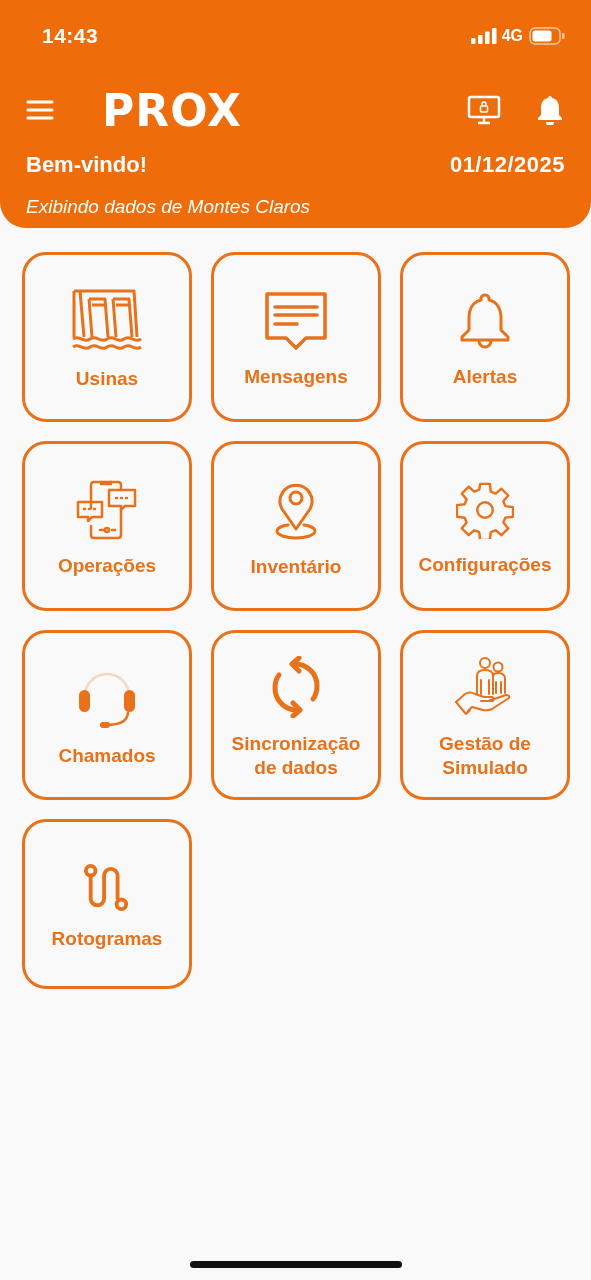 Image resolution: width=591 pixels, height=1280 pixels. I want to click on message-icon, so click(296, 321).